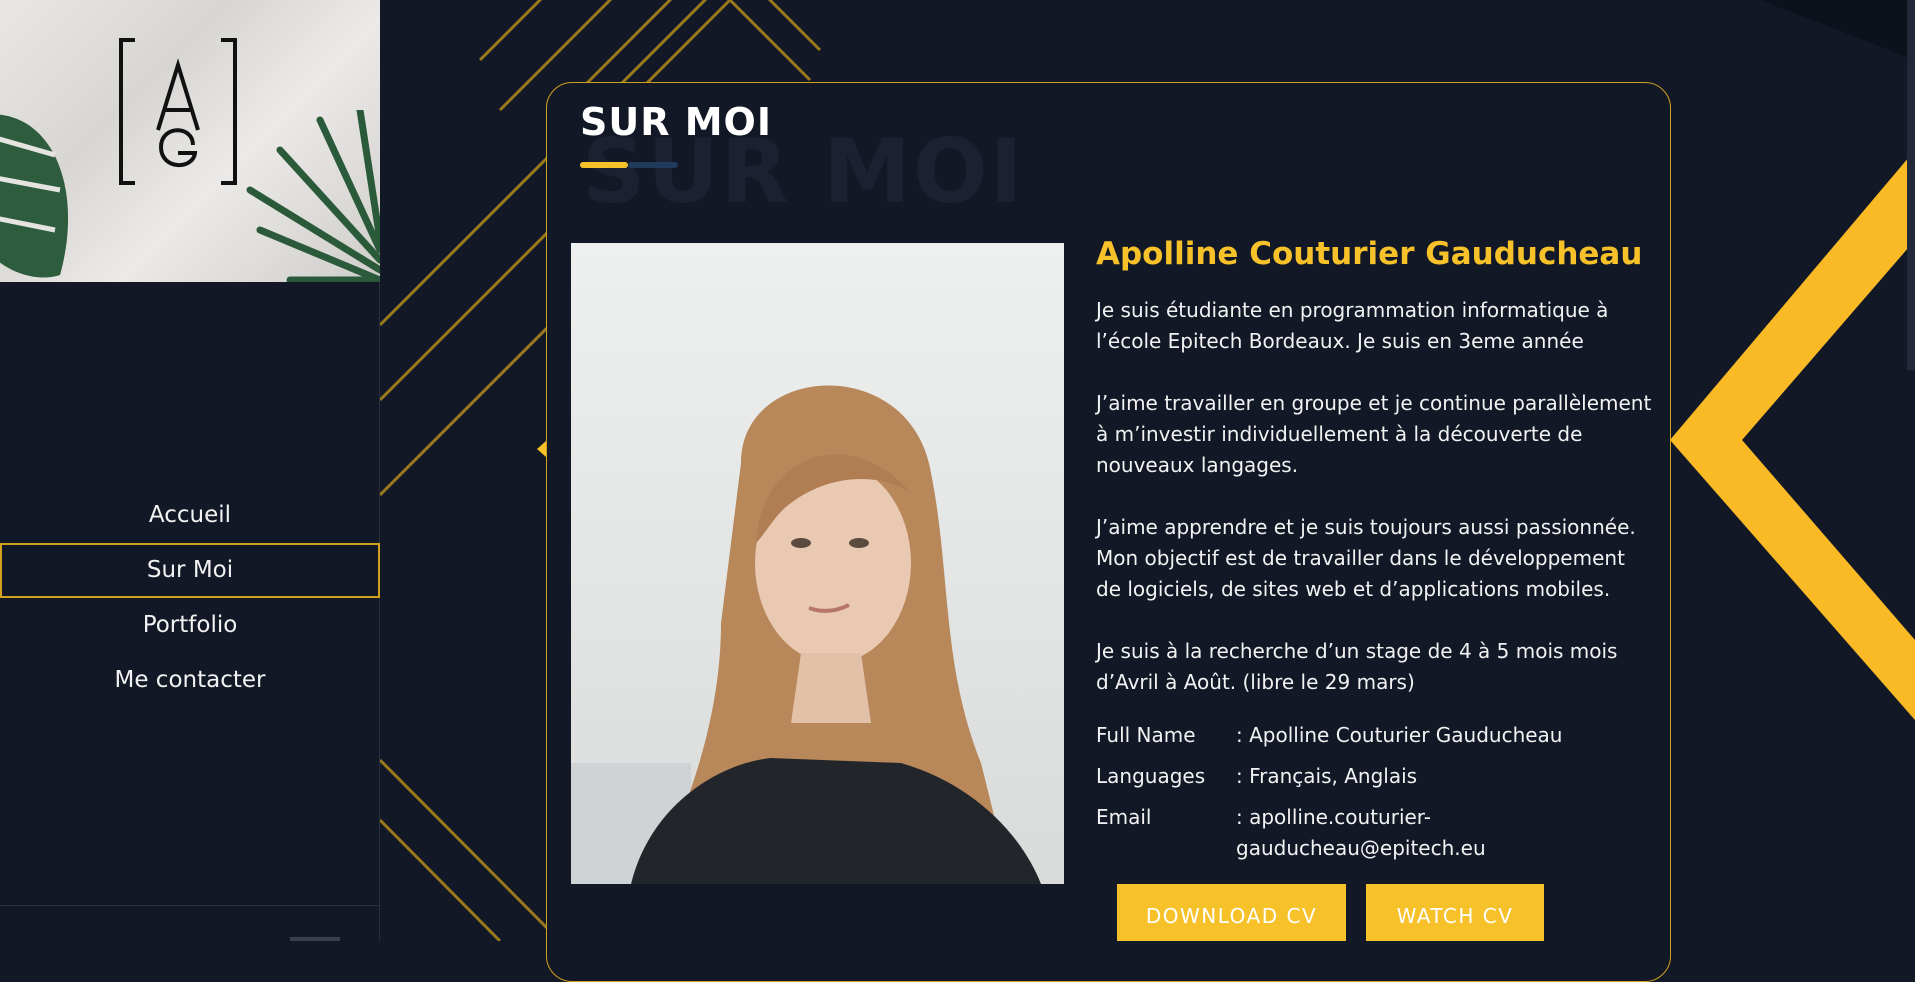  What do you see at coordinates (1399, 735) in the screenshot?
I see `info-value: : Apolline Couturier Gauducheau` at bounding box center [1399, 735].